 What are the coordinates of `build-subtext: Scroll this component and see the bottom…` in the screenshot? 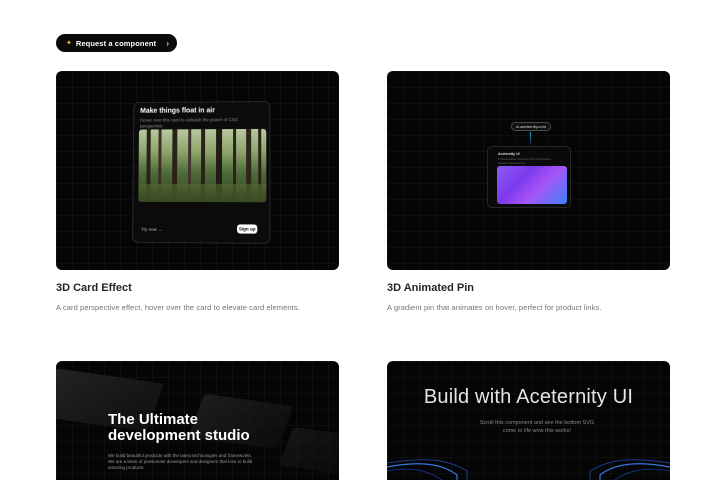 It's located at (537, 427).